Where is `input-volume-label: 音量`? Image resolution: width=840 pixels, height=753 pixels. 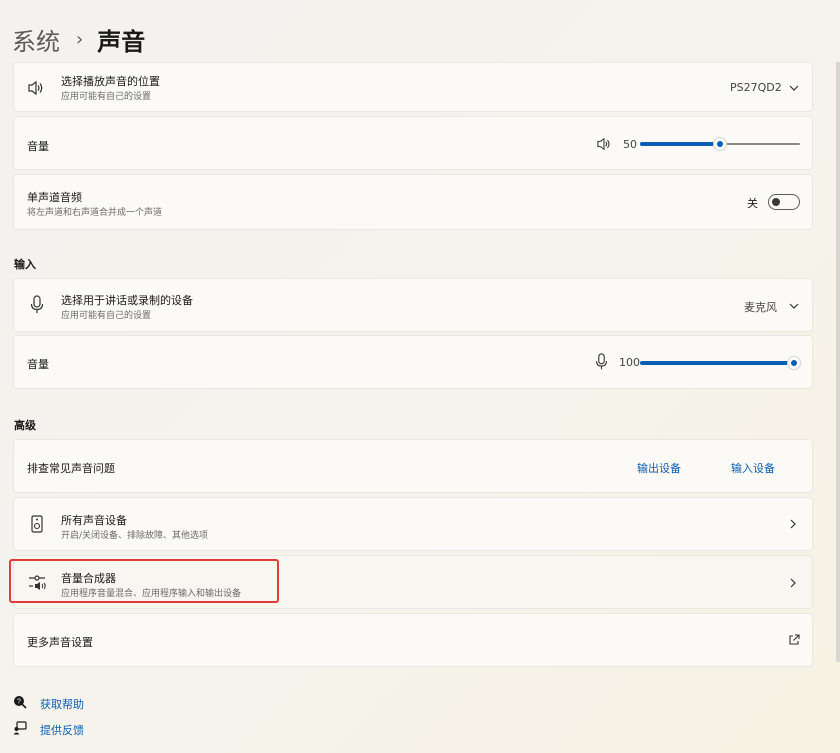
input-volume-label: 音量 is located at coordinates (38, 364).